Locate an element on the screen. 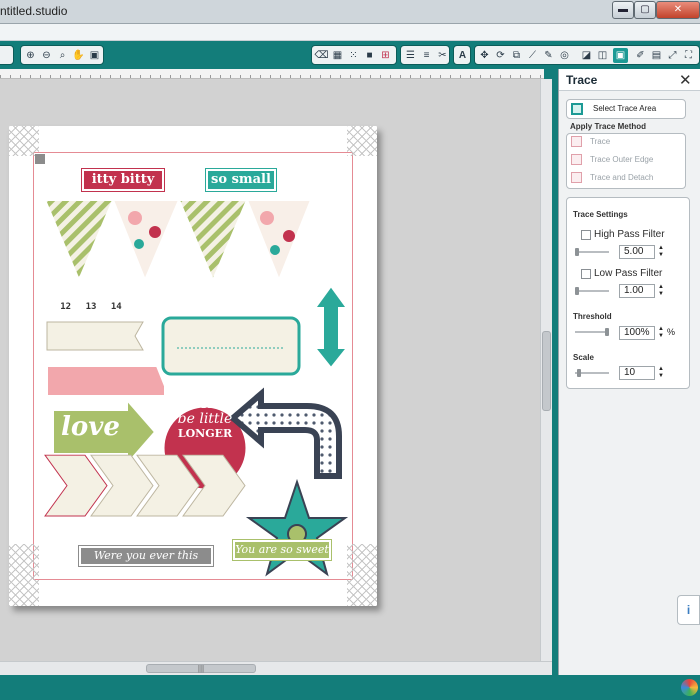 The image size is (700, 700). panel-close-icon: ✕ is located at coordinates (685, 80).